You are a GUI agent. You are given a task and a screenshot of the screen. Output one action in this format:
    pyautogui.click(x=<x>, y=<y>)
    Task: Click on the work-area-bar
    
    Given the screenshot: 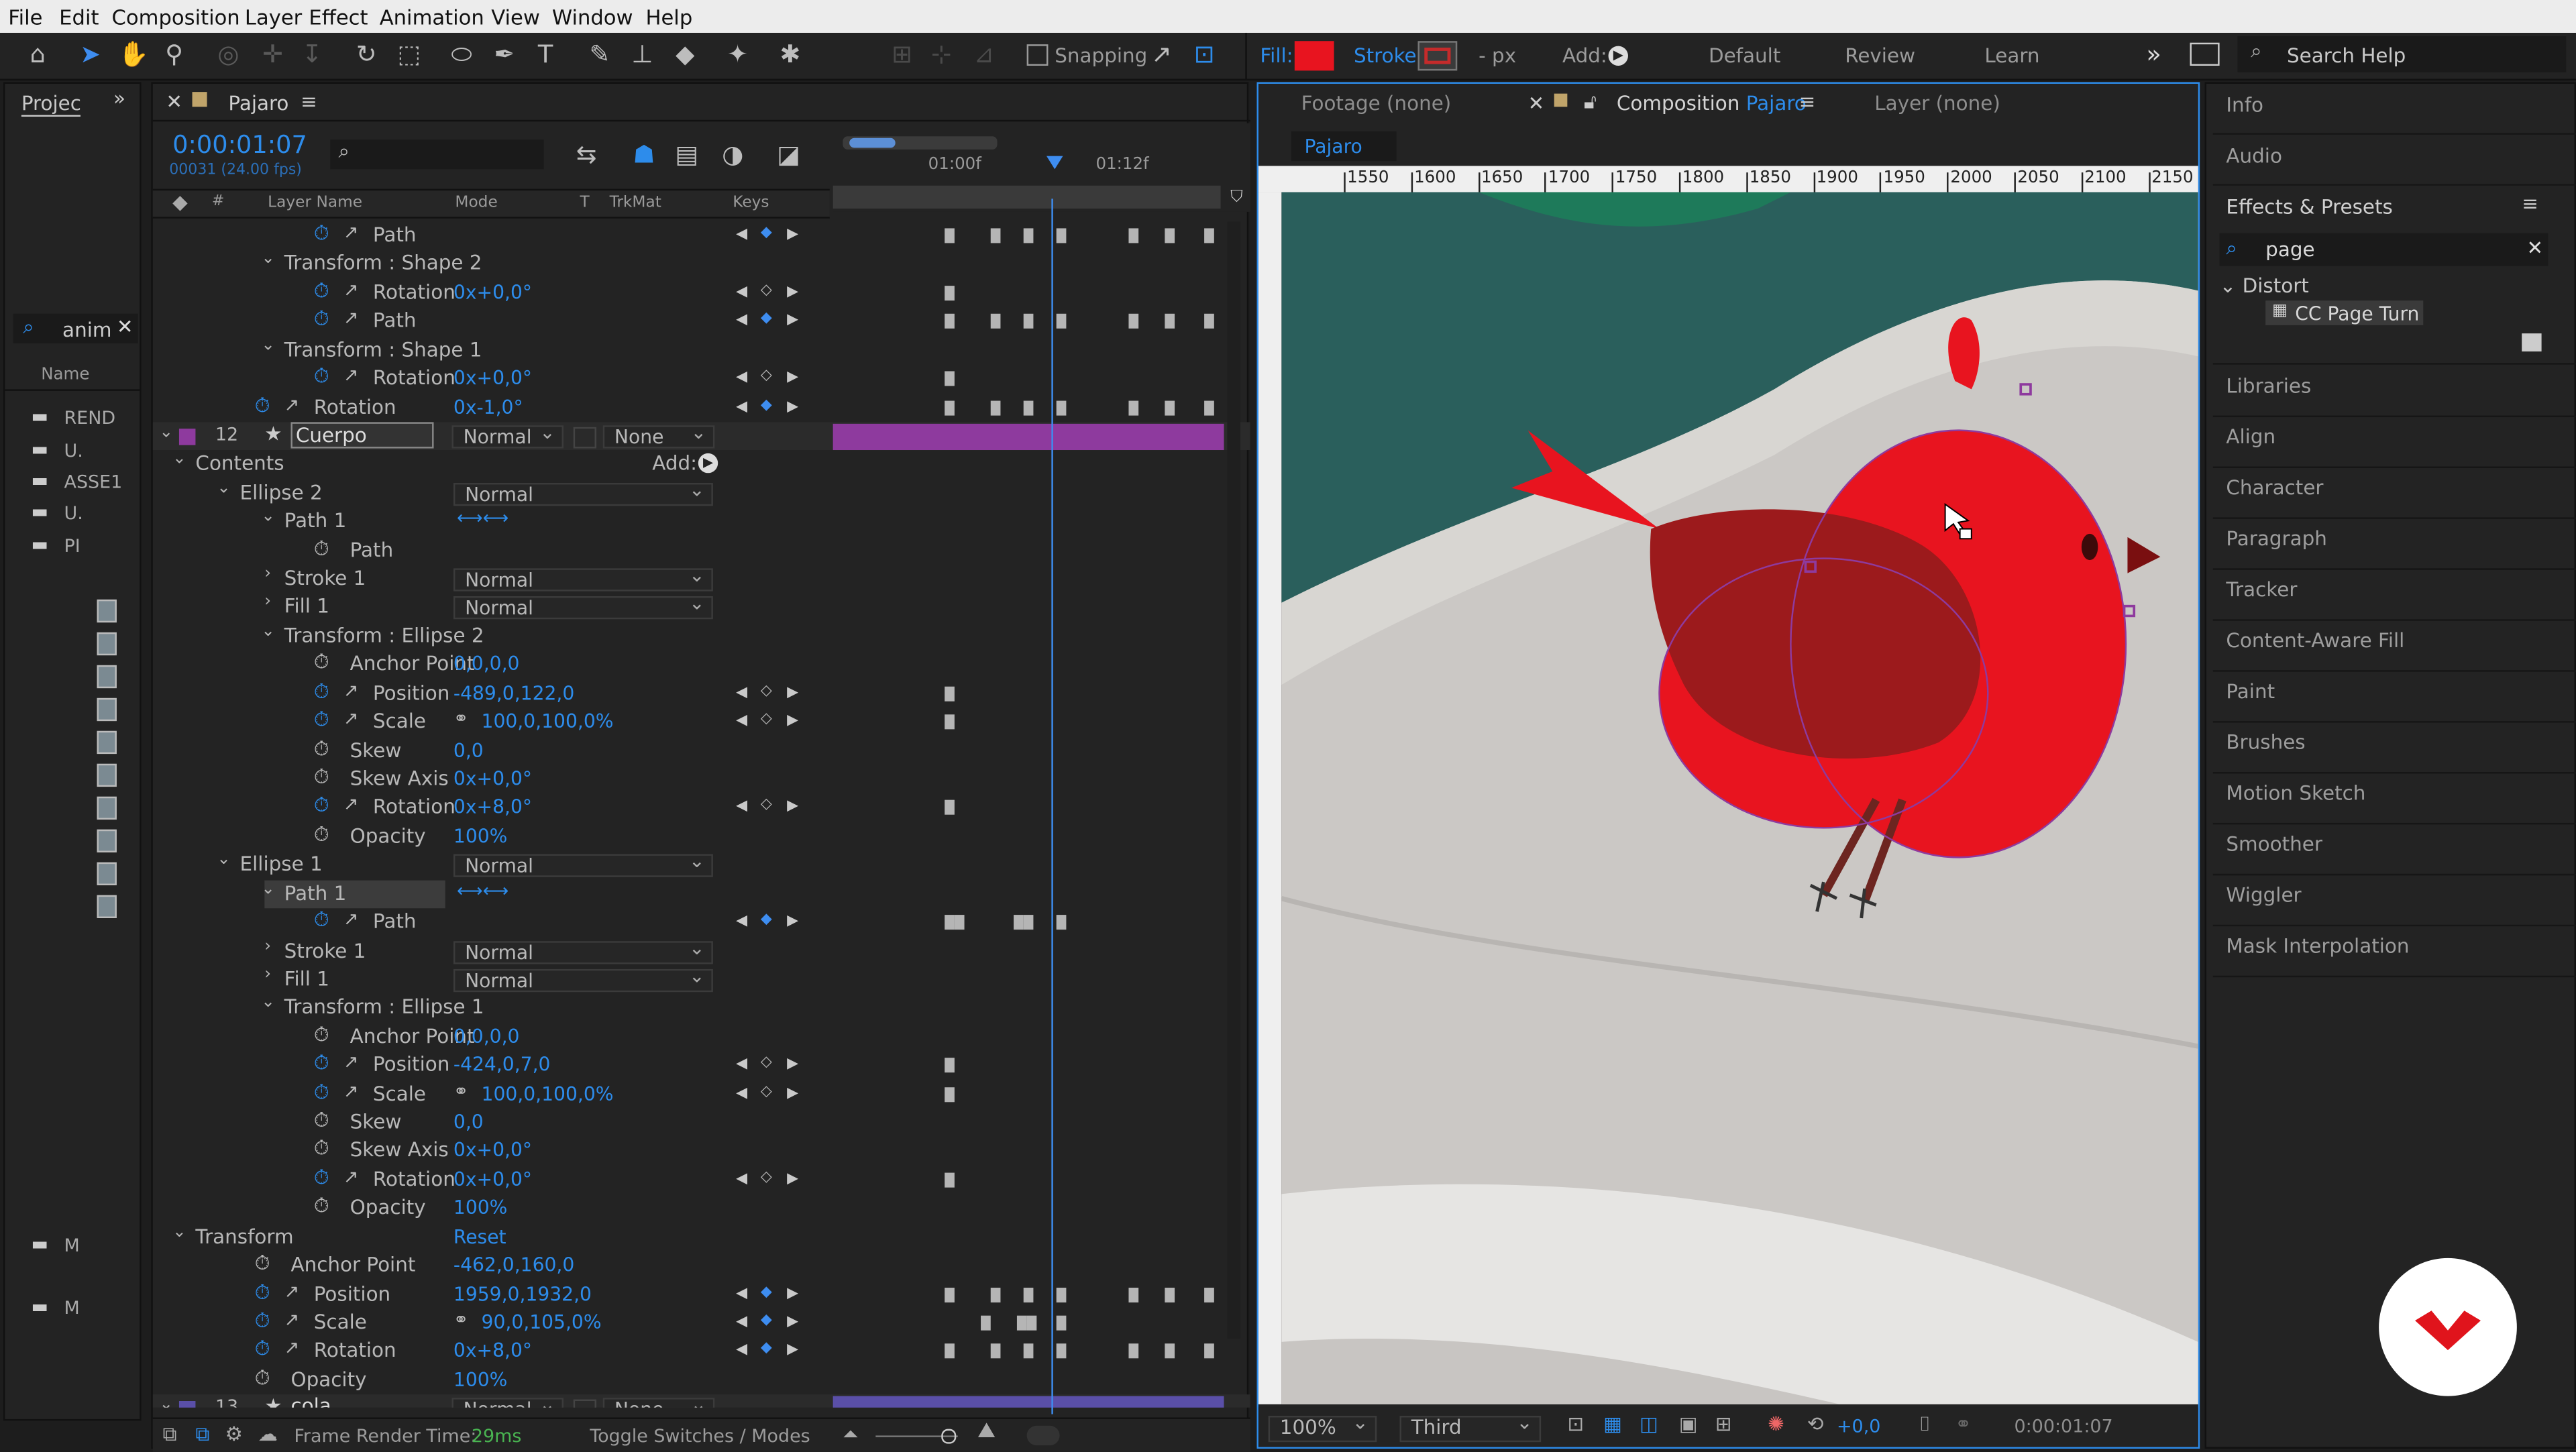 What is the action you would take?
    pyautogui.click(x=920, y=143)
    